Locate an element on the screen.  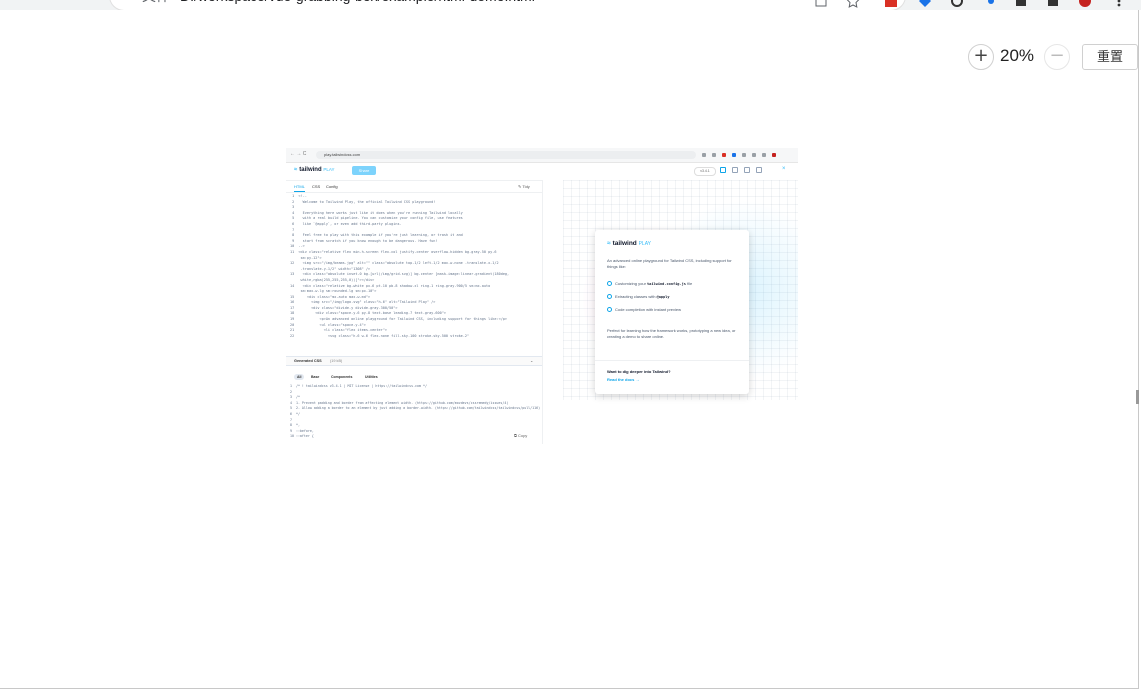
tab-css: CSS is located at coordinates (316, 186).